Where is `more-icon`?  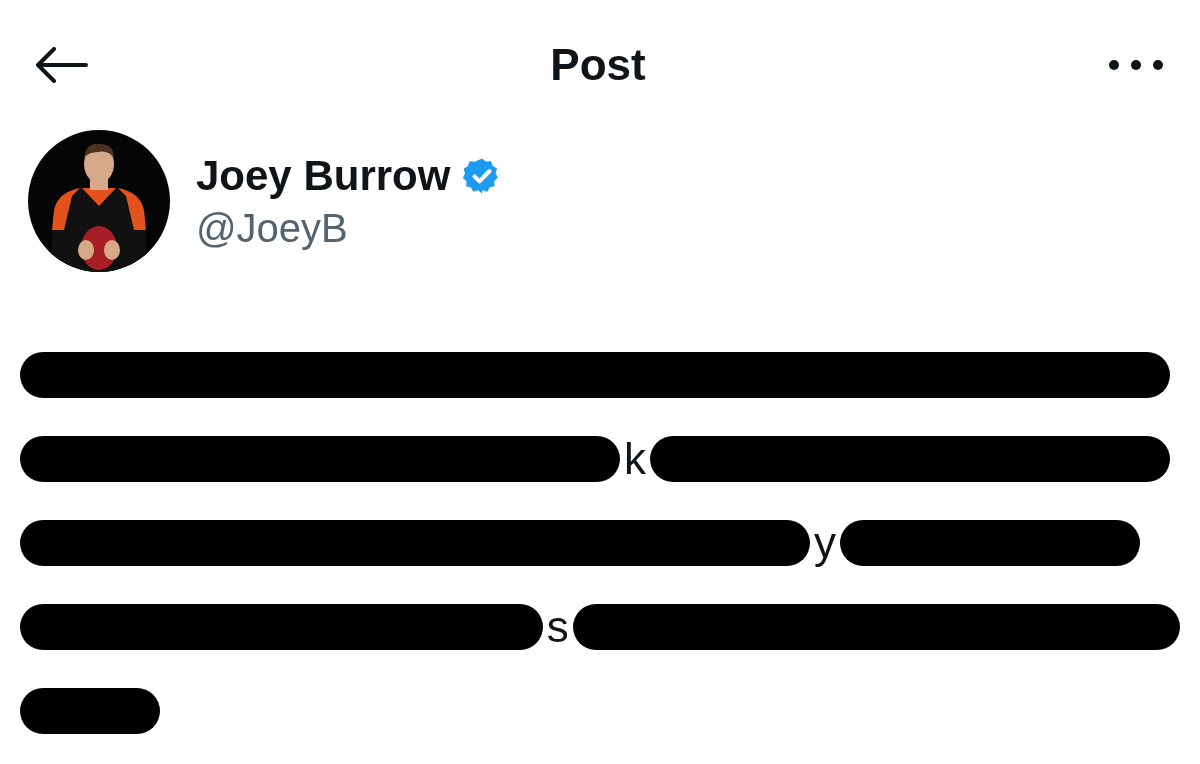 more-icon is located at coordinates (1136, 65).